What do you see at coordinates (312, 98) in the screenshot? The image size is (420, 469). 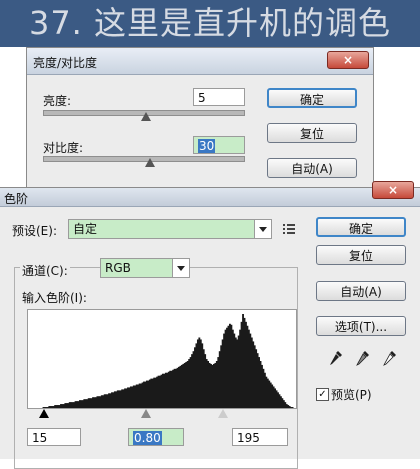 I see `bc-ok-button: 确定` at bounding box center [312, 98].